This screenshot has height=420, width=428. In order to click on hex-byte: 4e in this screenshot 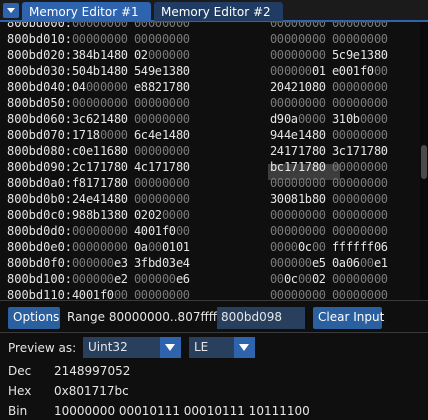, I will do `click(155, 135)`.